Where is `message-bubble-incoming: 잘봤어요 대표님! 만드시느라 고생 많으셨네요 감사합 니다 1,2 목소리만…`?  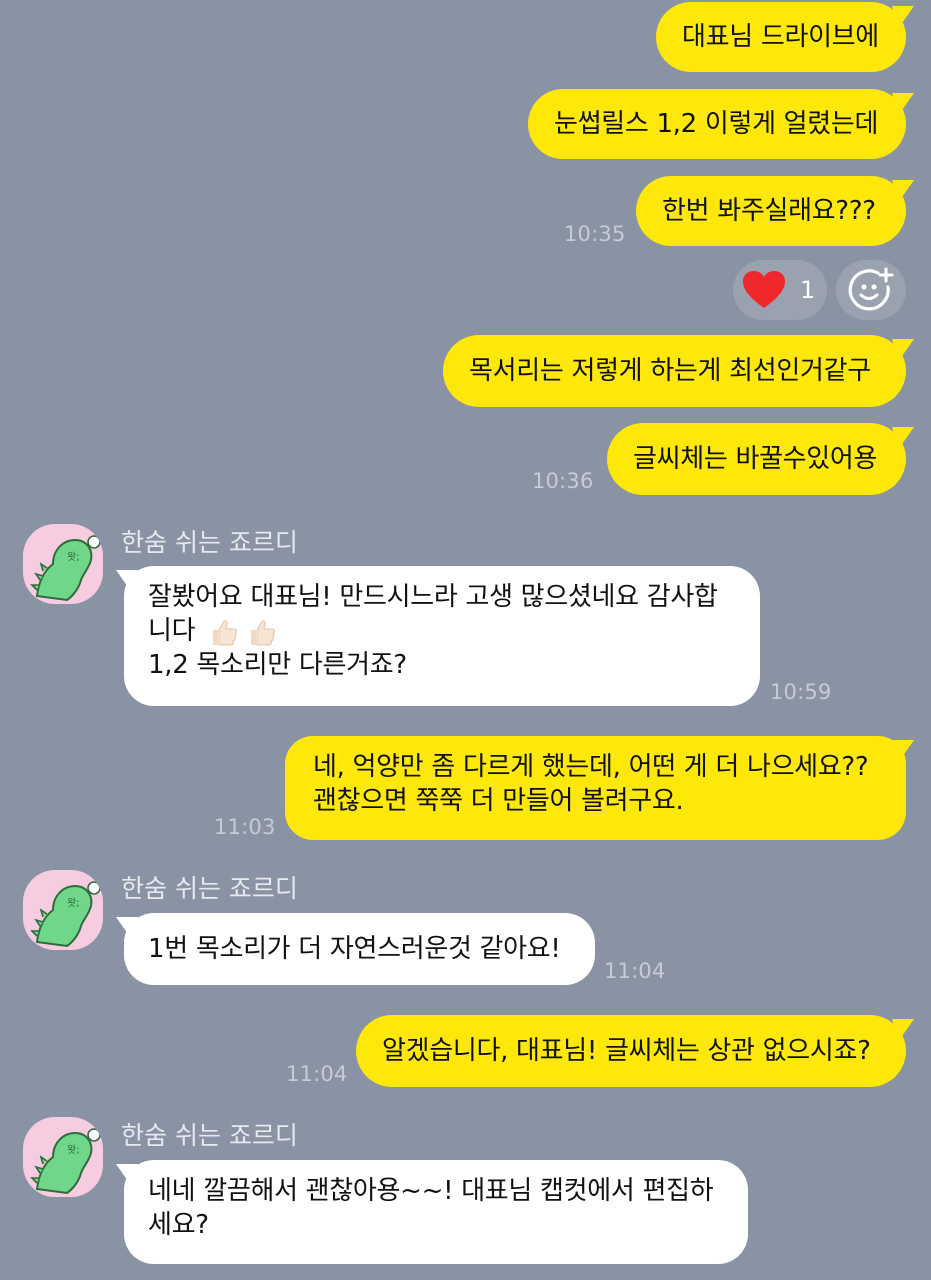
message-bubble-incoming: 잘봤어요 대표님! 만드시느라 고생 많으셨네요 감사합 니다 1,2 목소리만… is located at coordinates (442, 636).